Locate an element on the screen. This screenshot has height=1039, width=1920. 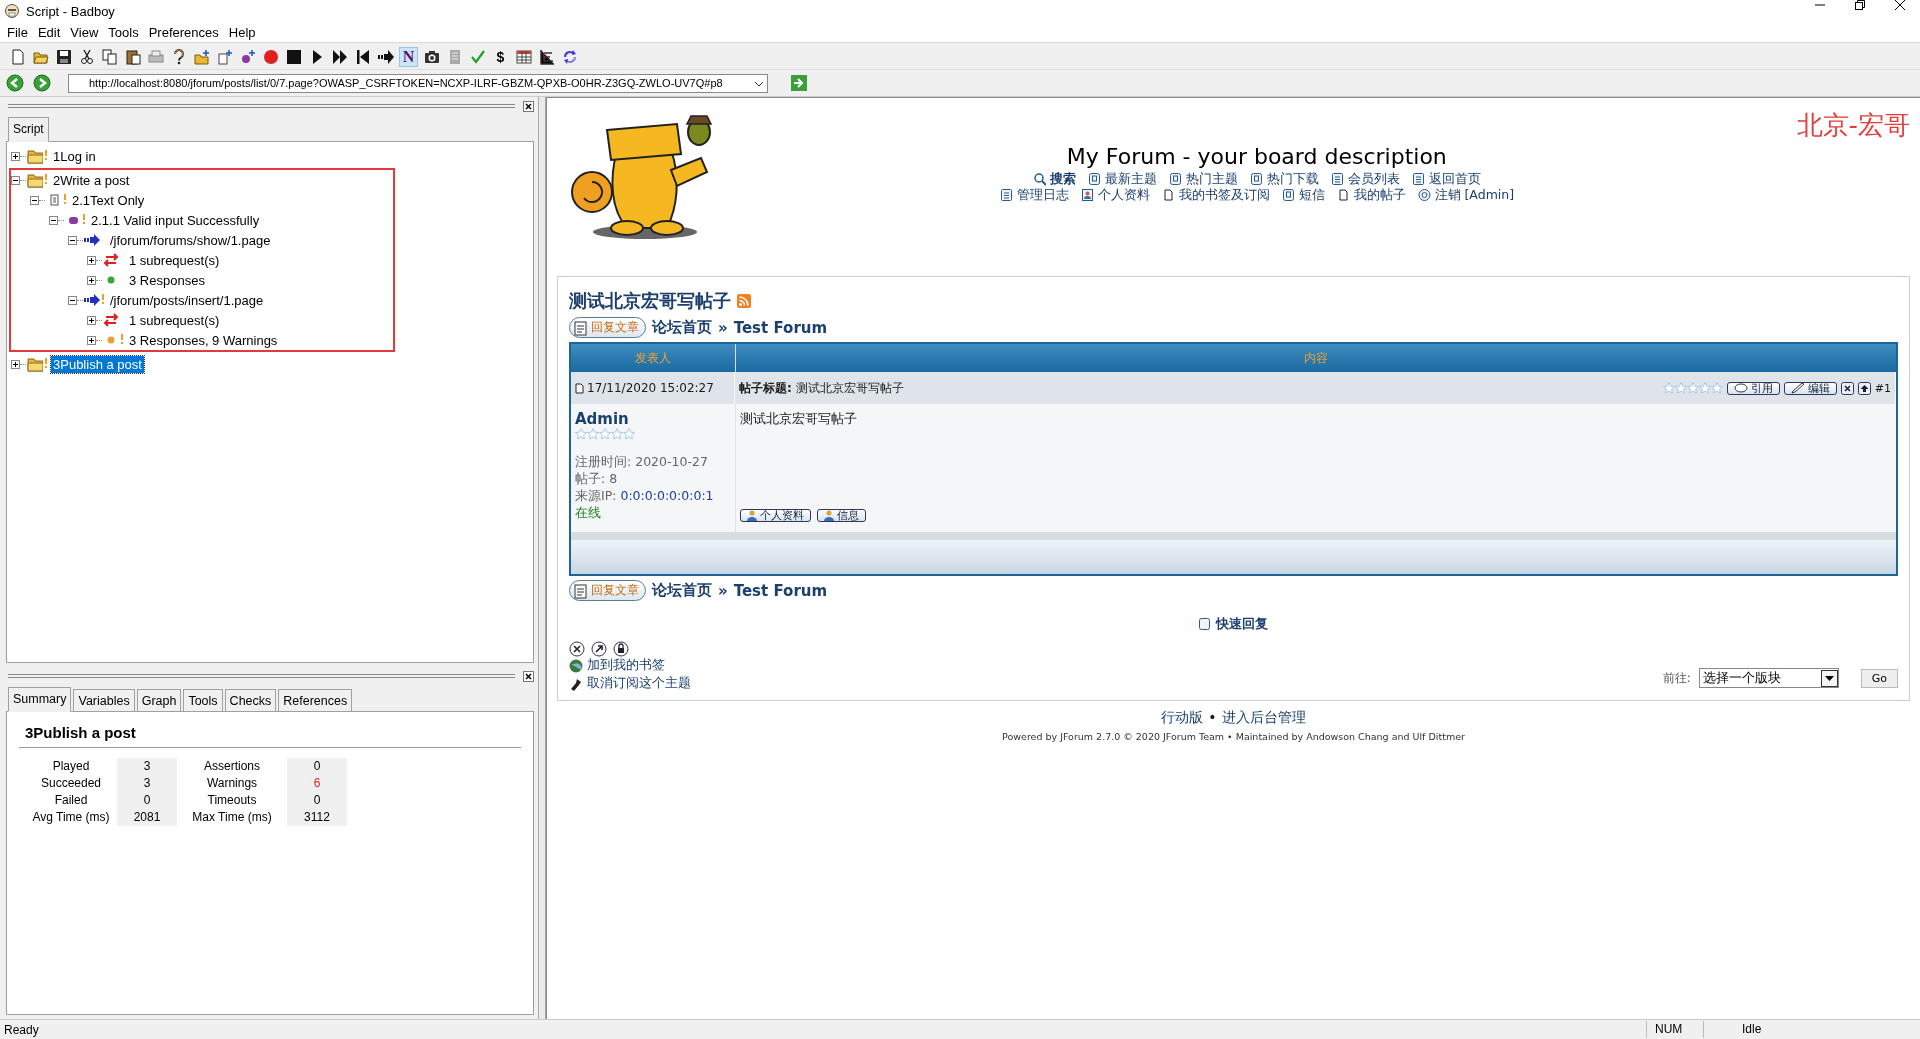
message-button: 信息 is located at coordinates (841, 515).